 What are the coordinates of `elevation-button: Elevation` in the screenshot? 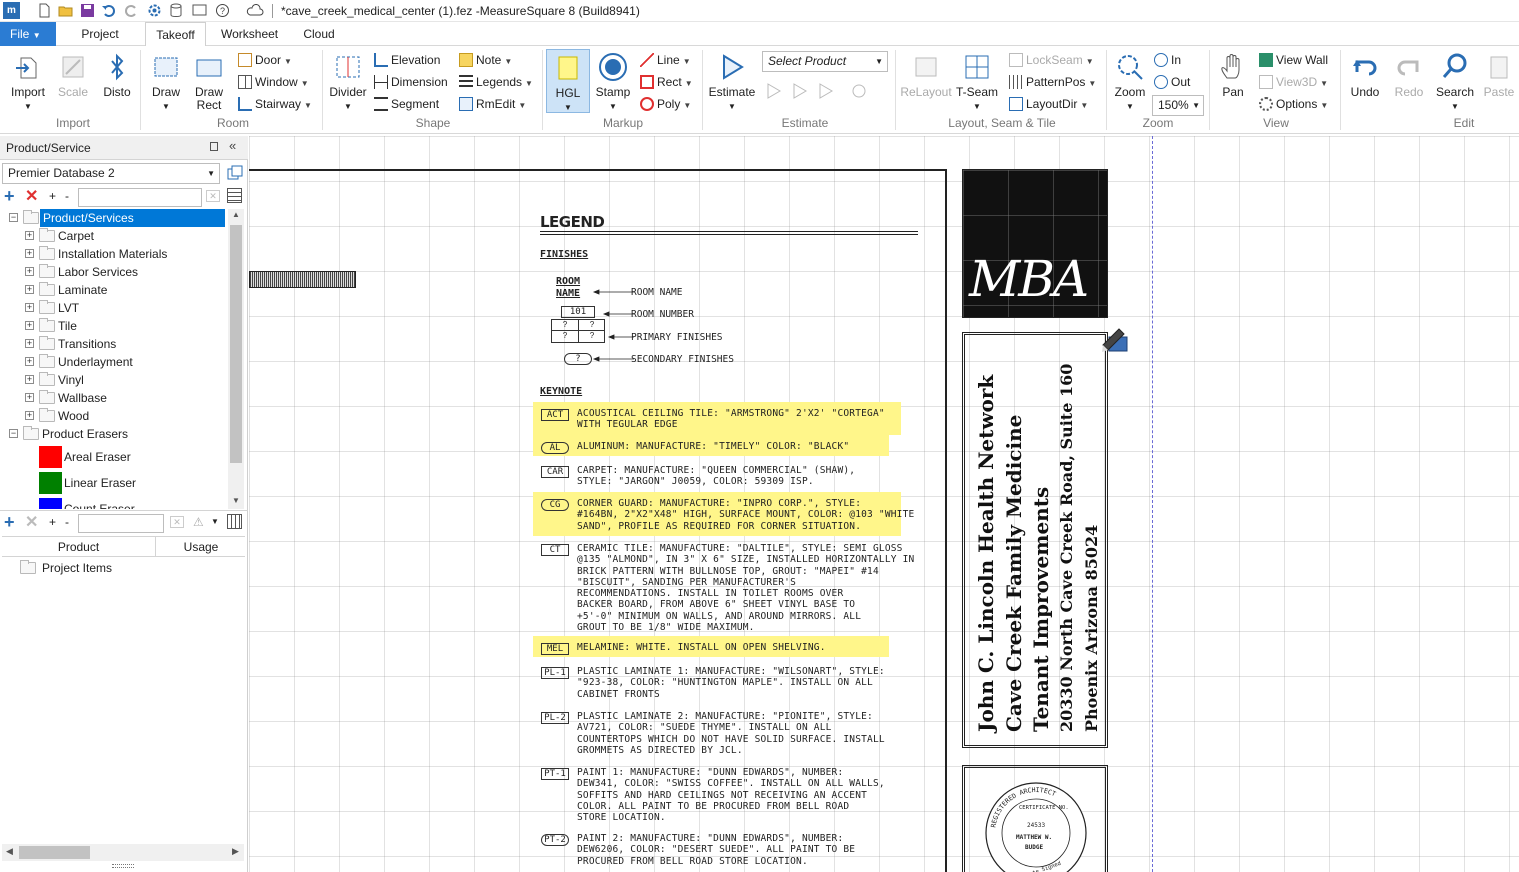 It's located at (407, 60).